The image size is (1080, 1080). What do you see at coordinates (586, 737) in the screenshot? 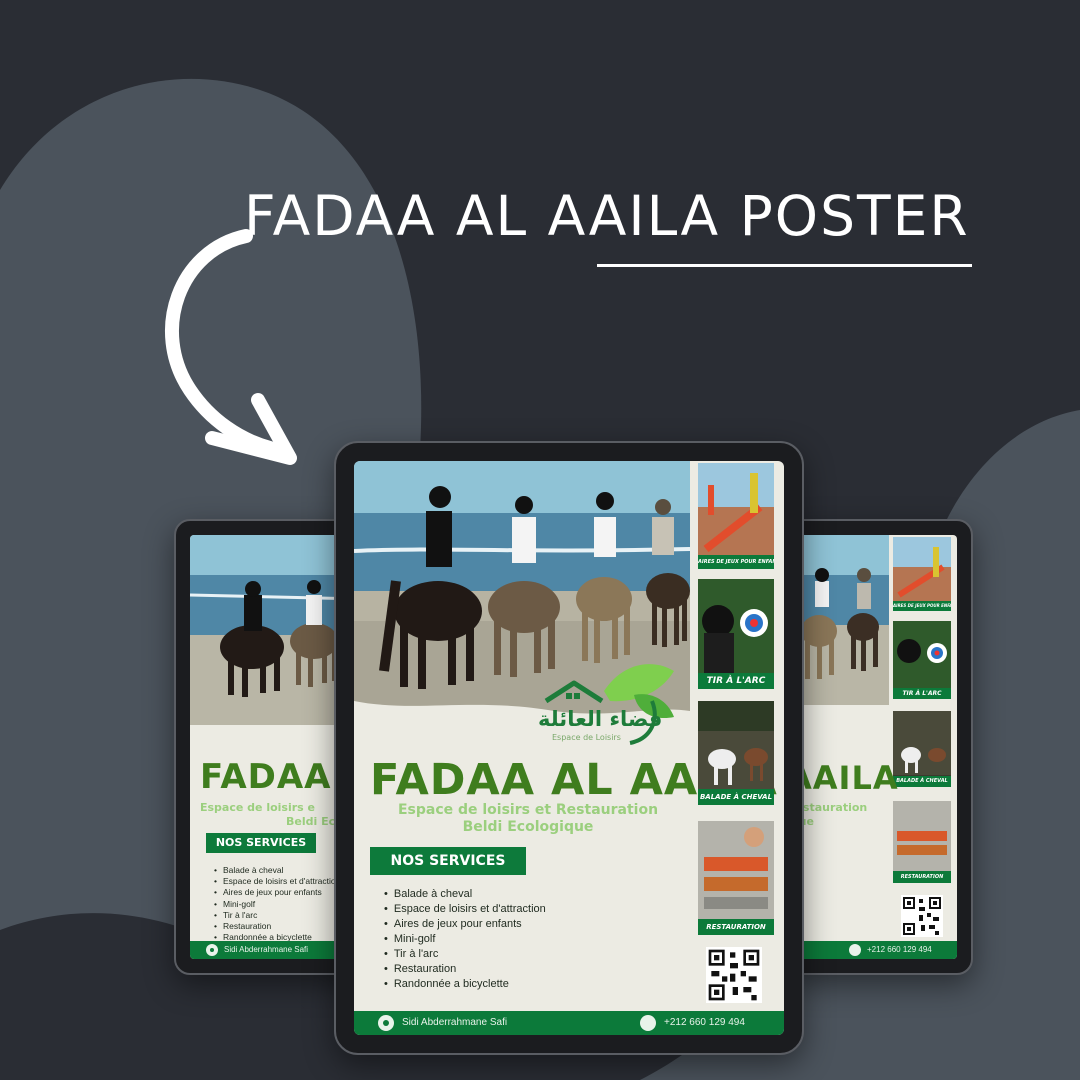
I see `logo-tagline: Espace de Loisirs` at bounding box center [586, 737].